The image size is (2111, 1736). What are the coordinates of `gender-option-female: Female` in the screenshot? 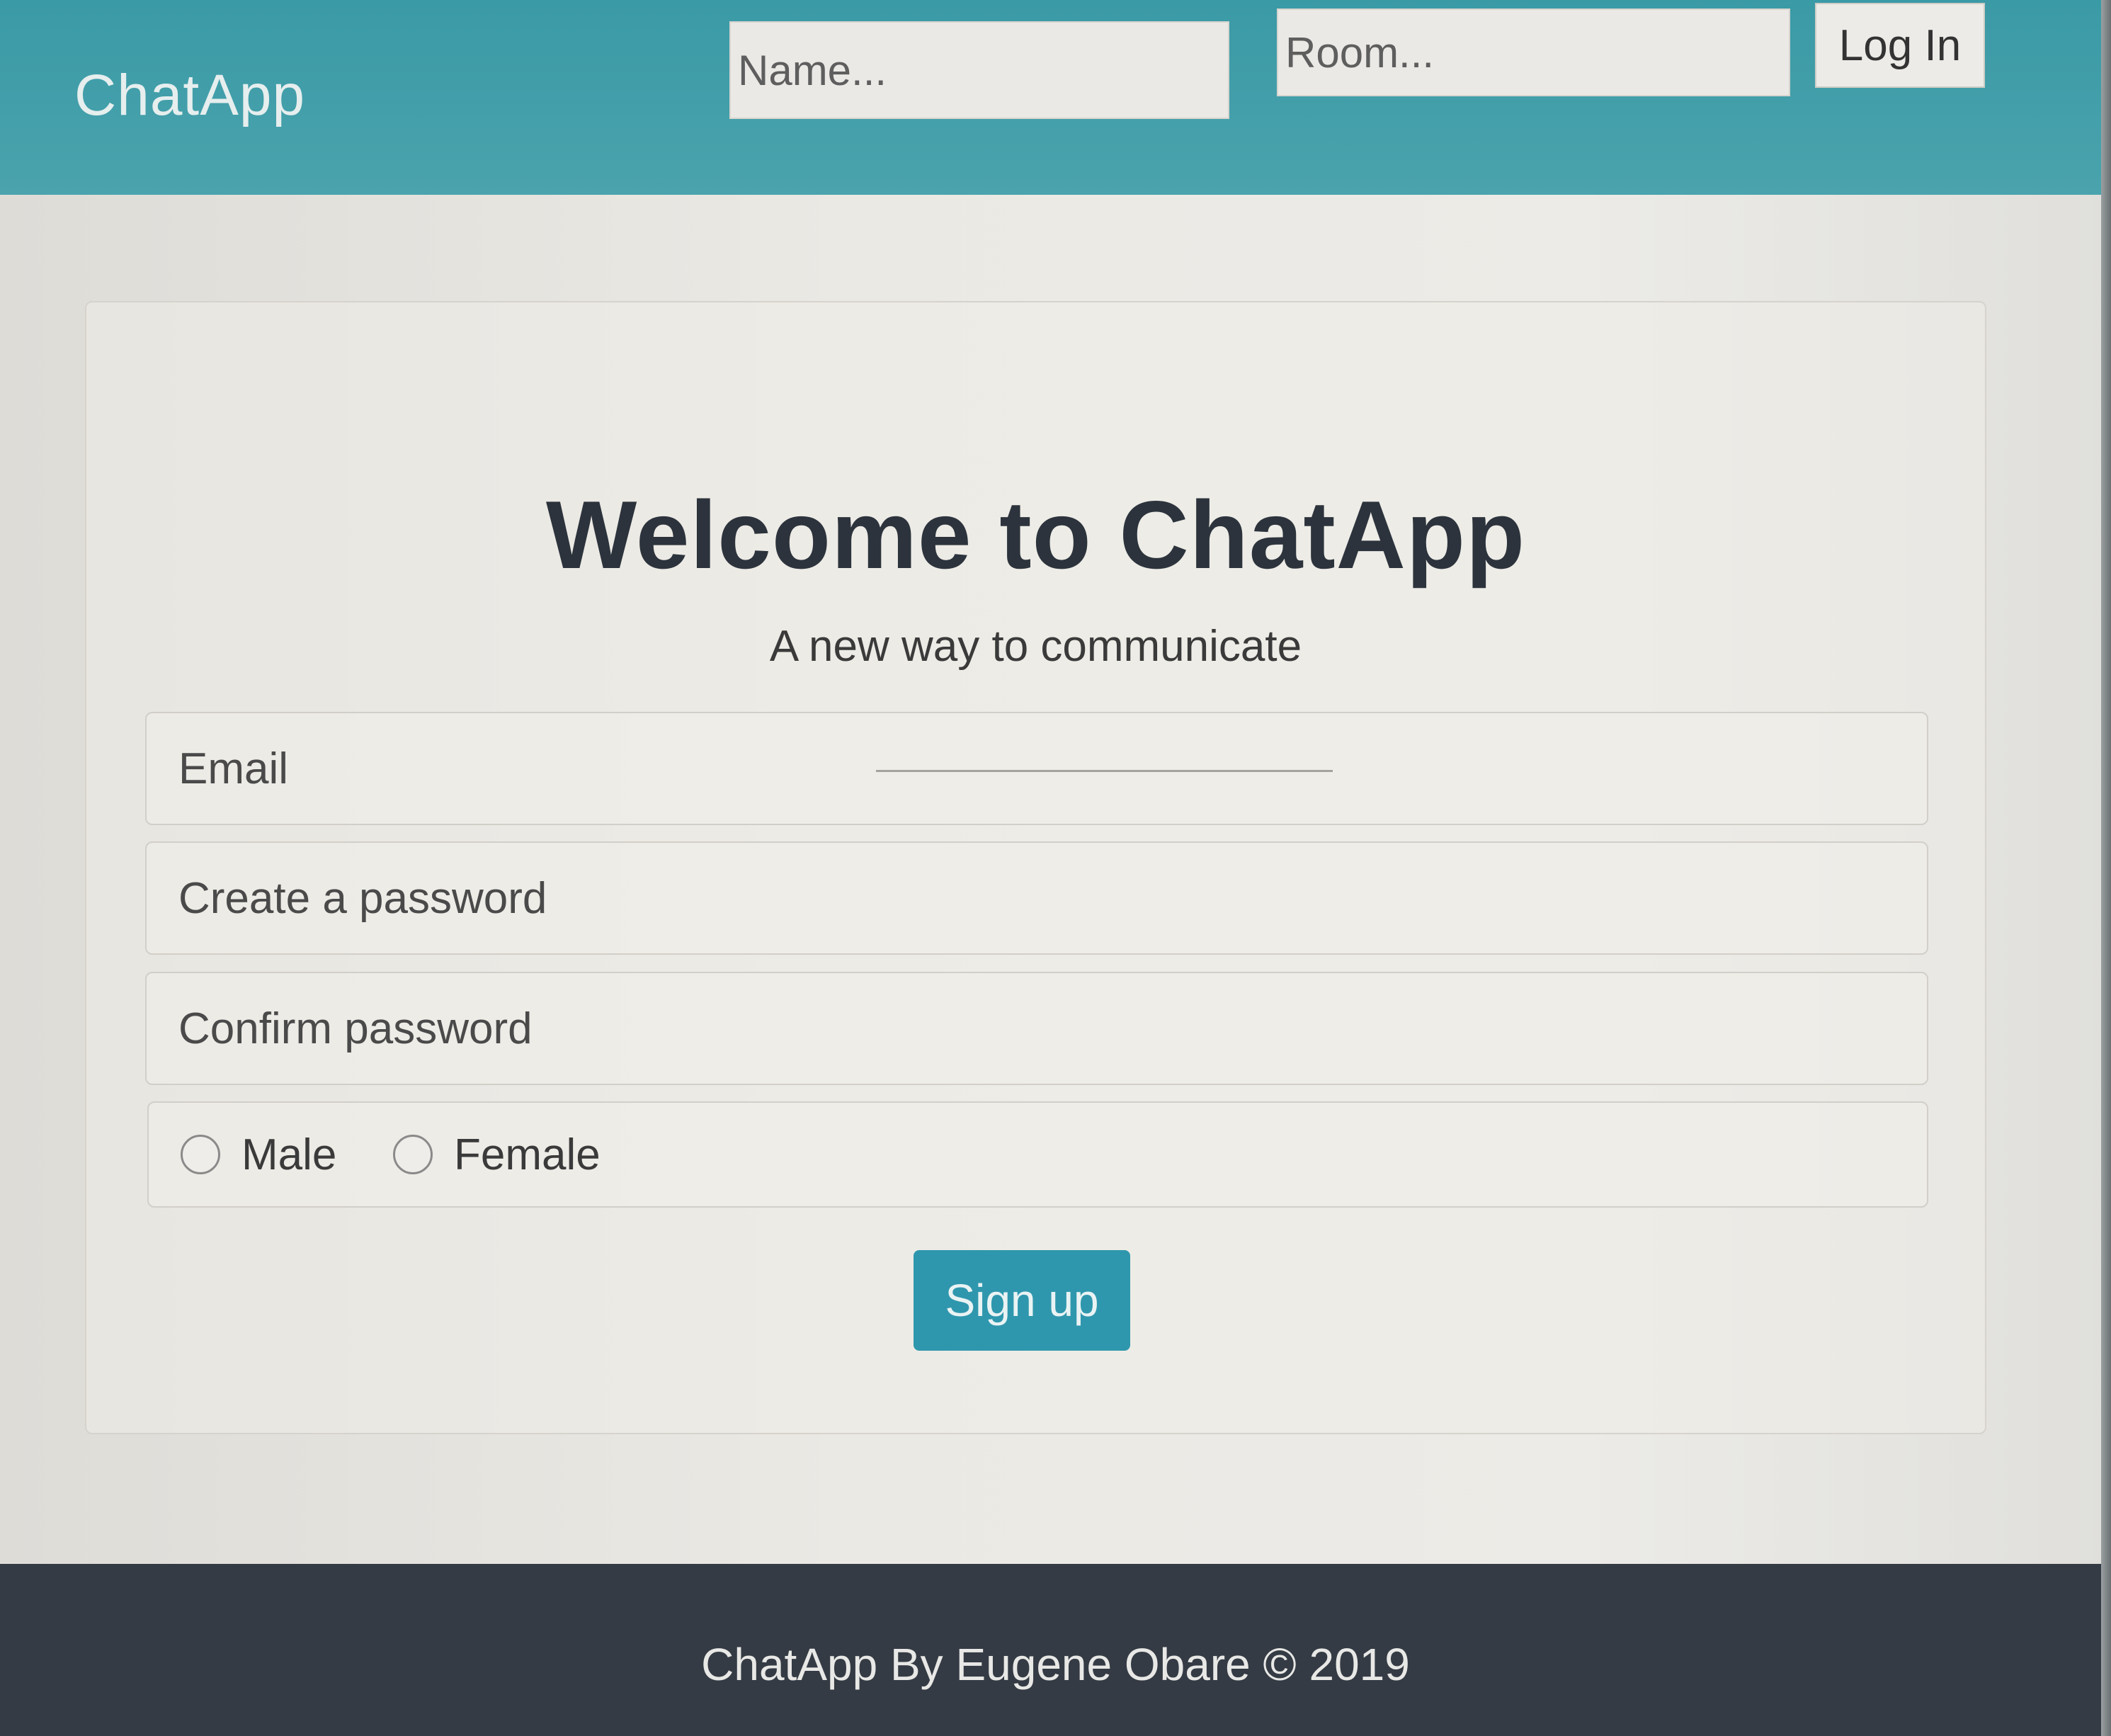 It's located at (497, 1154).